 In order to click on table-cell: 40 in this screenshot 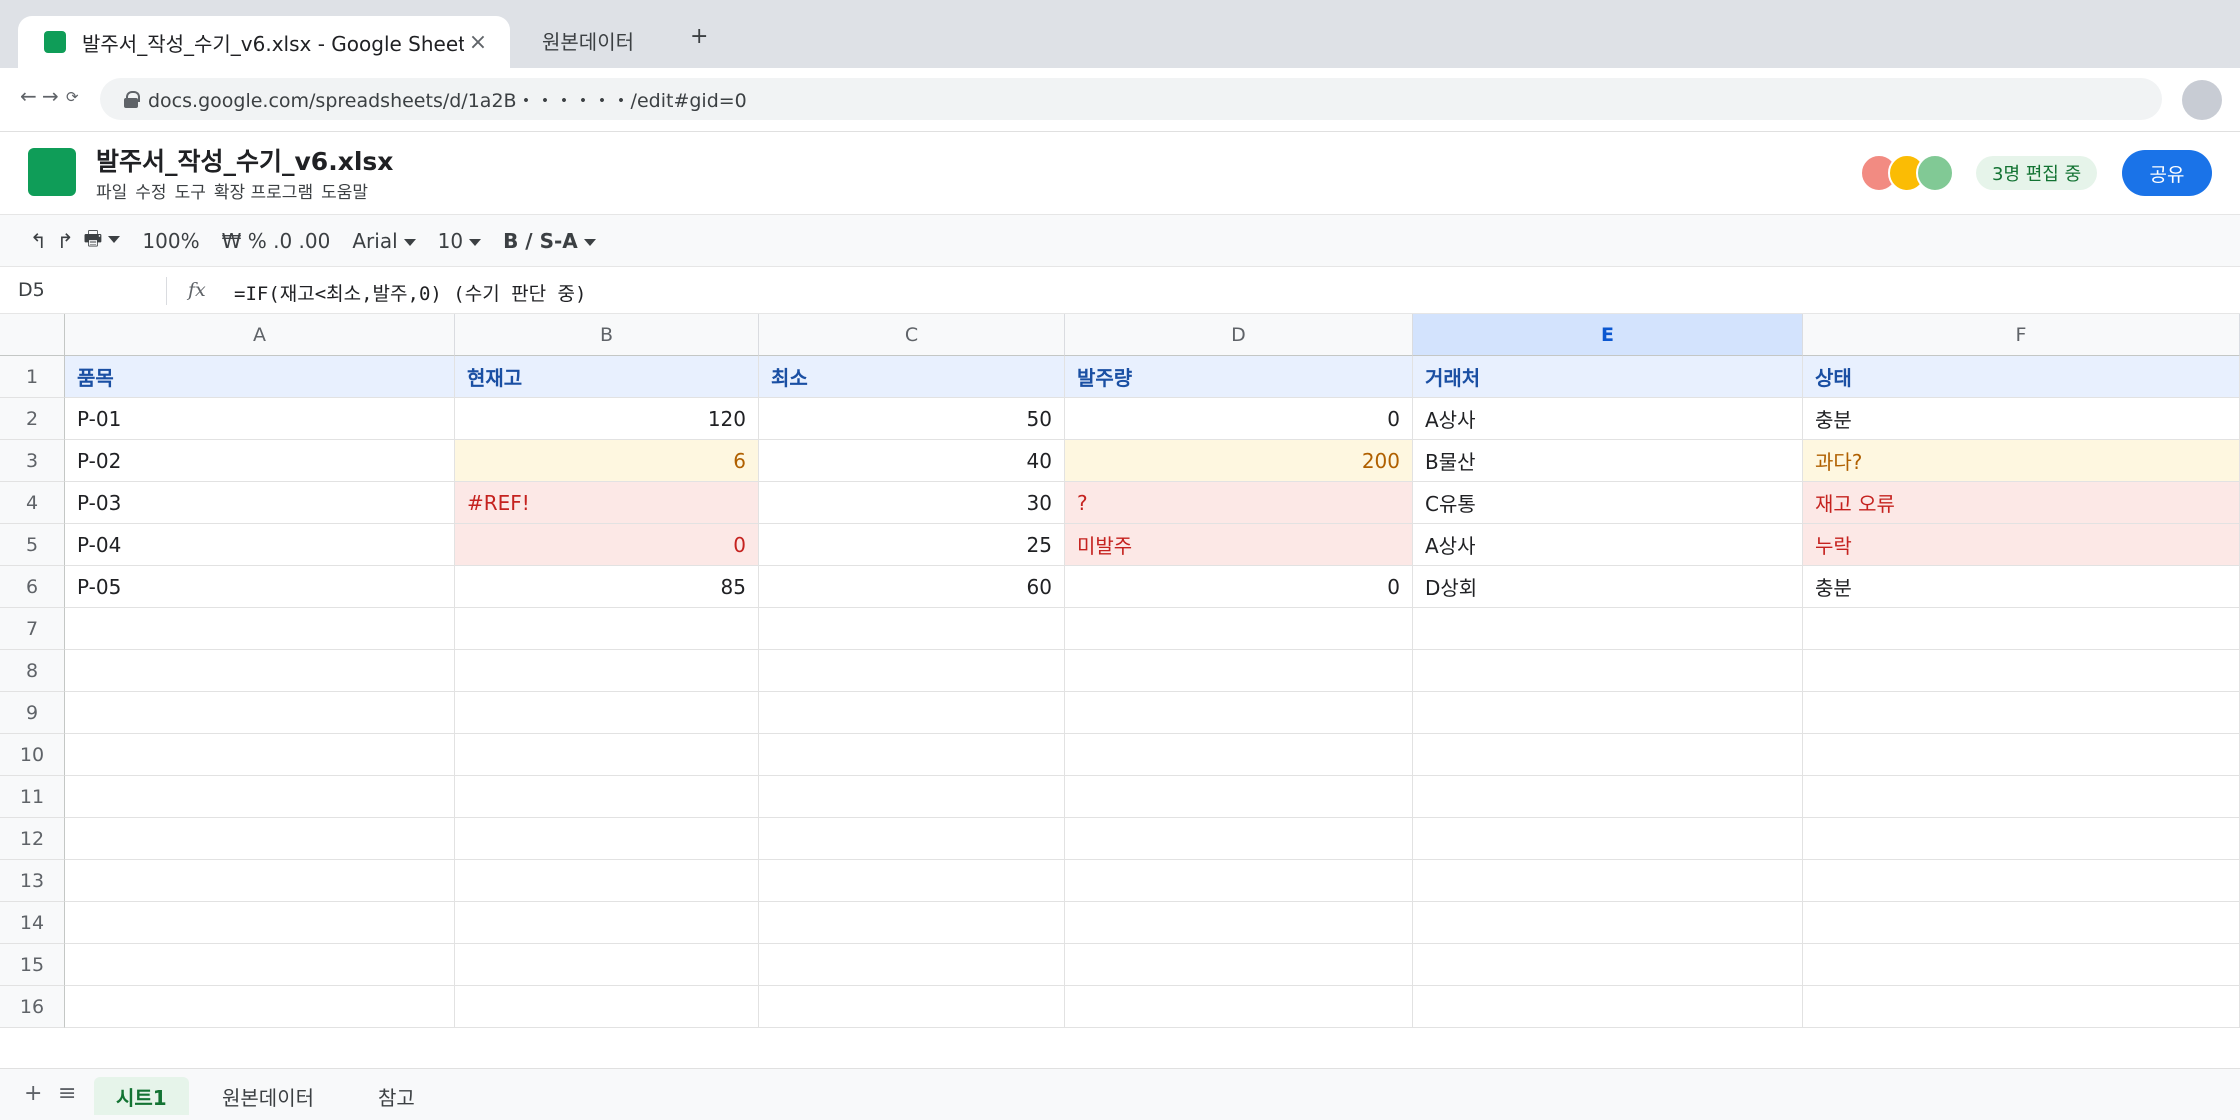, I will do `click(912, 461)`.